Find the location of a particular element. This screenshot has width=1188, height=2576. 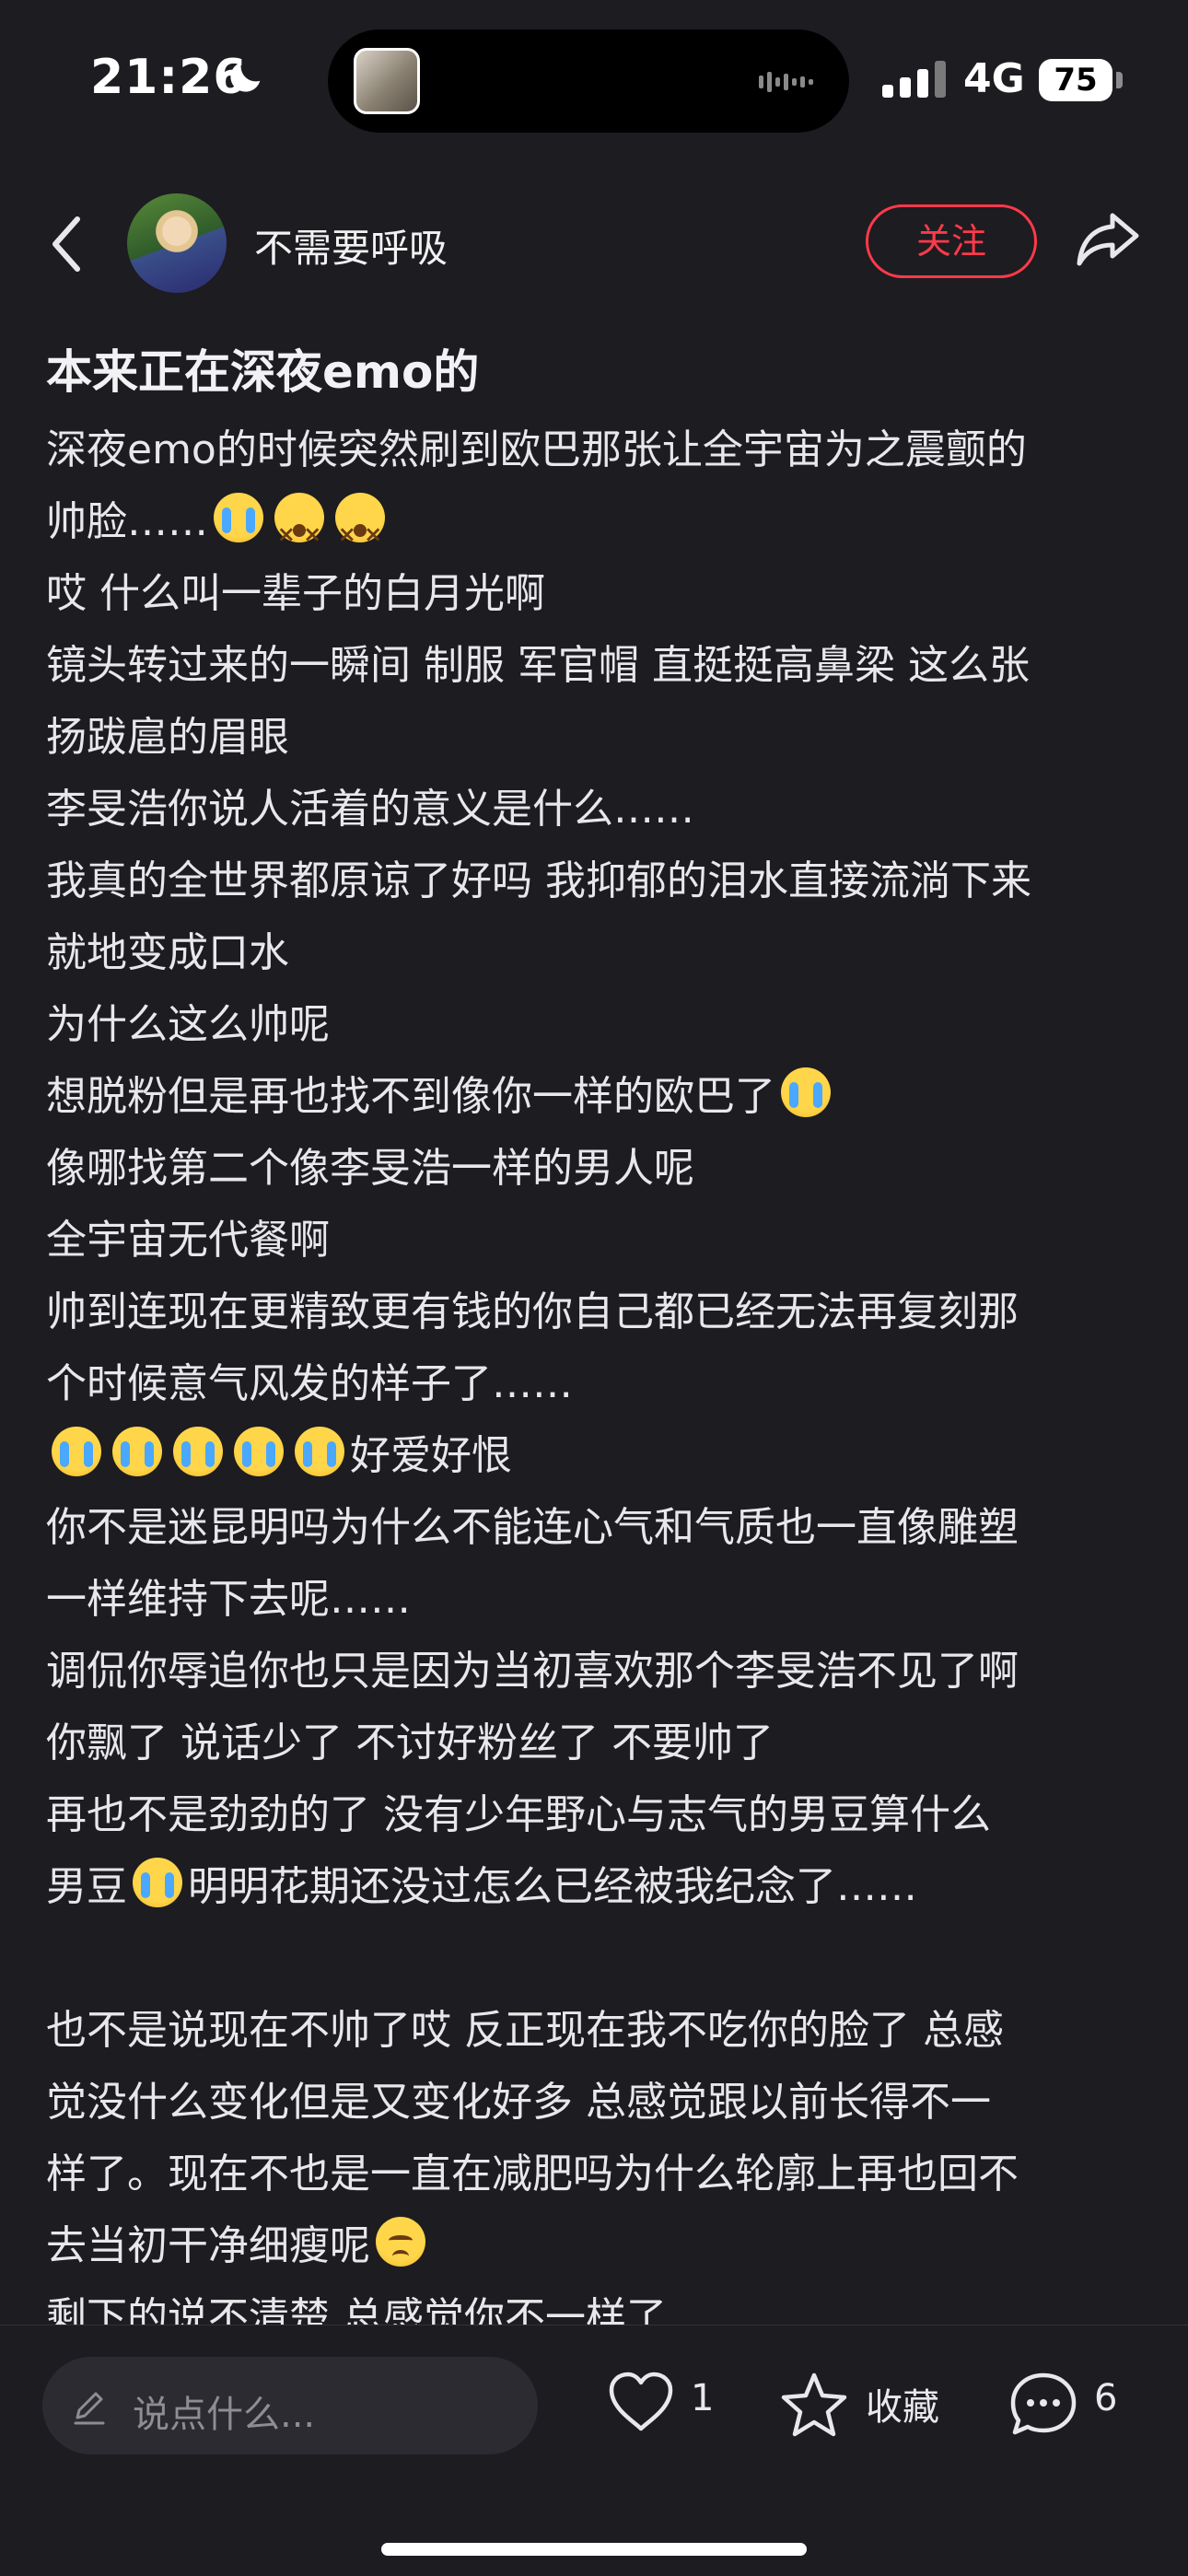

home-indicator is located at coordinates (594, 2549).